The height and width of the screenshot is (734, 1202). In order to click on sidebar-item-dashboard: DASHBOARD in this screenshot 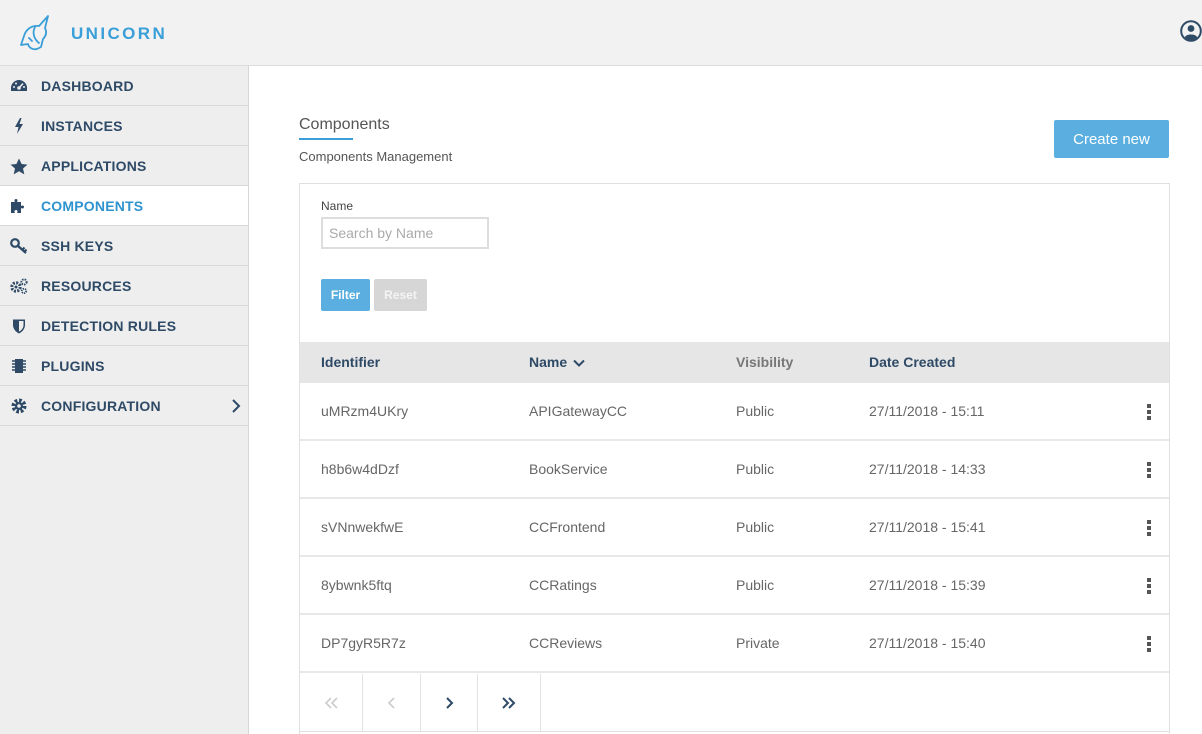, I will do `click(124, 86)`.